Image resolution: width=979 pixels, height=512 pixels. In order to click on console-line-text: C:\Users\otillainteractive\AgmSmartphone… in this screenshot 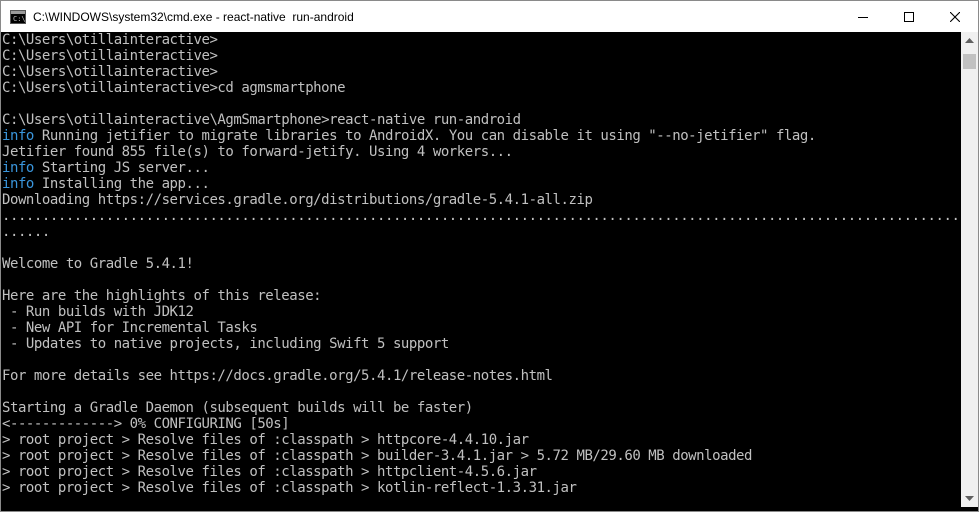, I will do `click(261, 120)`.